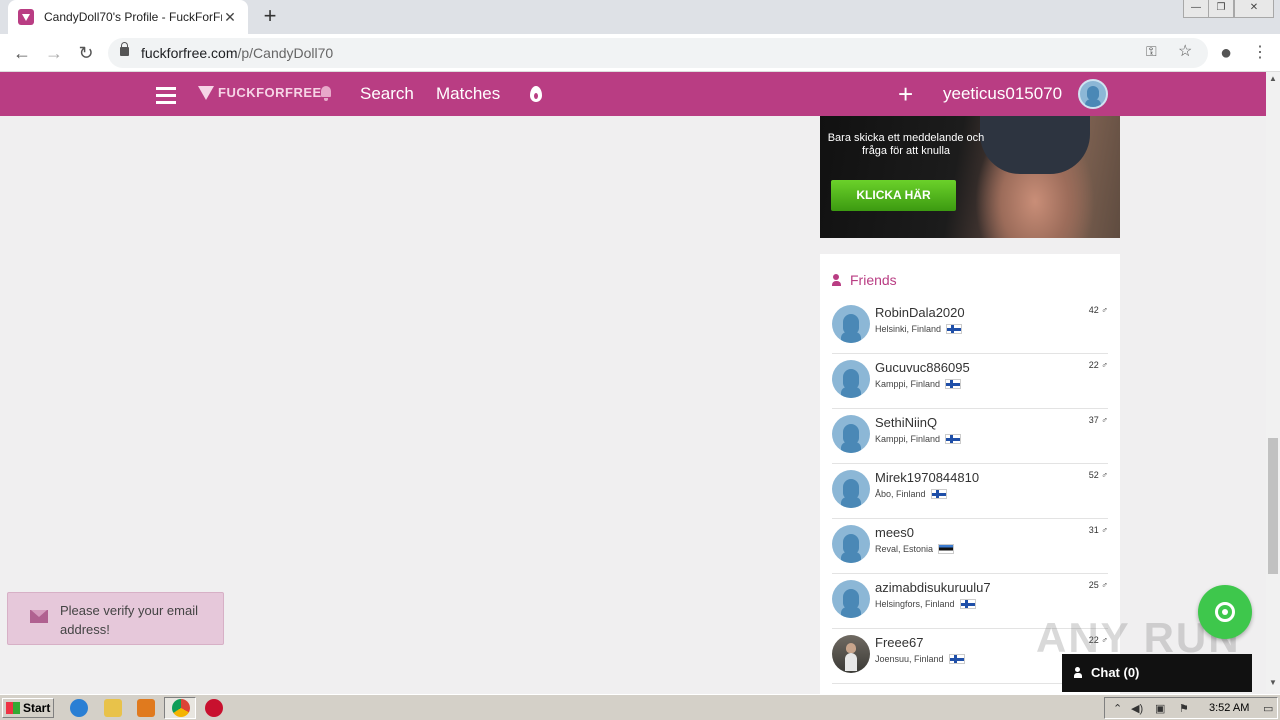 This screenshot has width=1280, height=720. I want to click on profile-icon: ●, so click(1226, 53).